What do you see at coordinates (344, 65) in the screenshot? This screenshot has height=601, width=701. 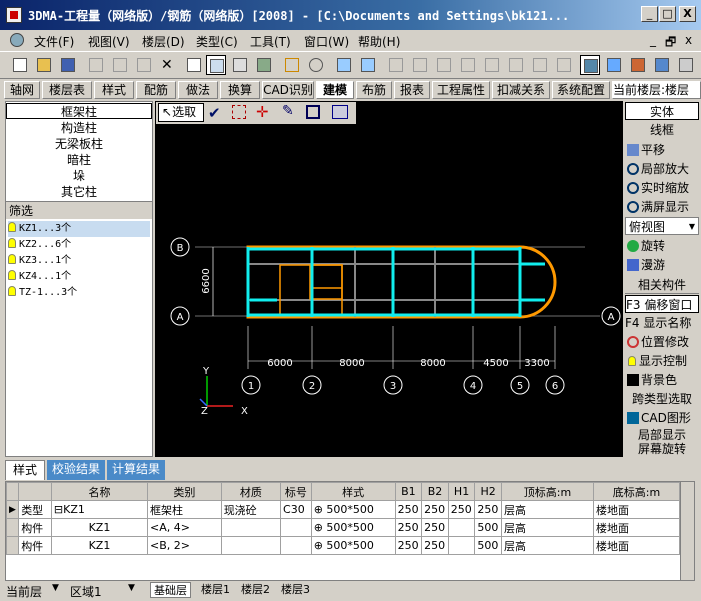 I see `layers-icon` at bounding box center [344, 65].